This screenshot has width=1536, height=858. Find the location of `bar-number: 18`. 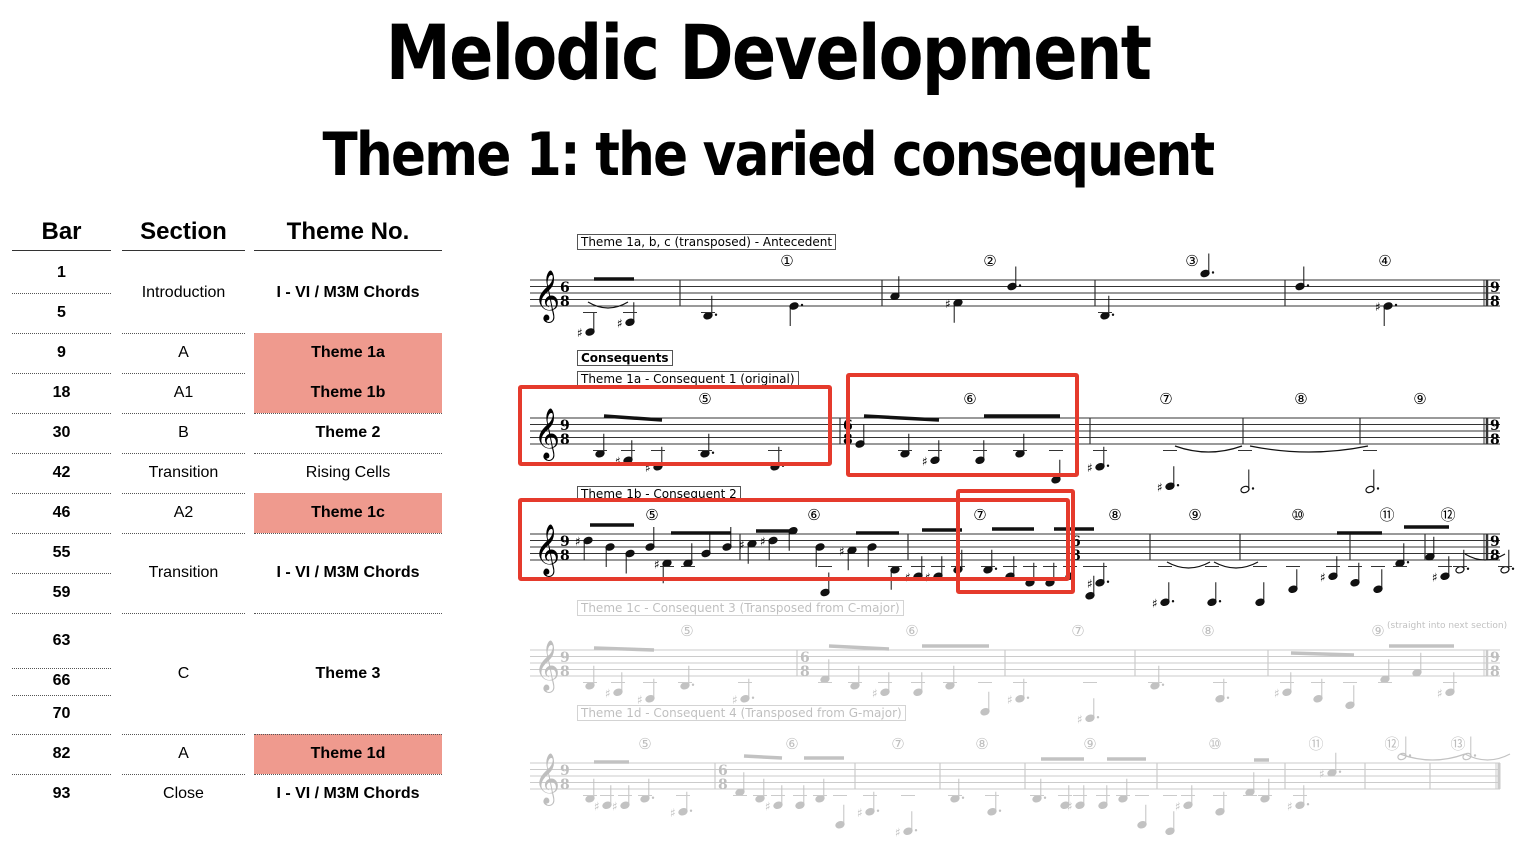

bar-number: 18 is located at coordinates (61, 392).